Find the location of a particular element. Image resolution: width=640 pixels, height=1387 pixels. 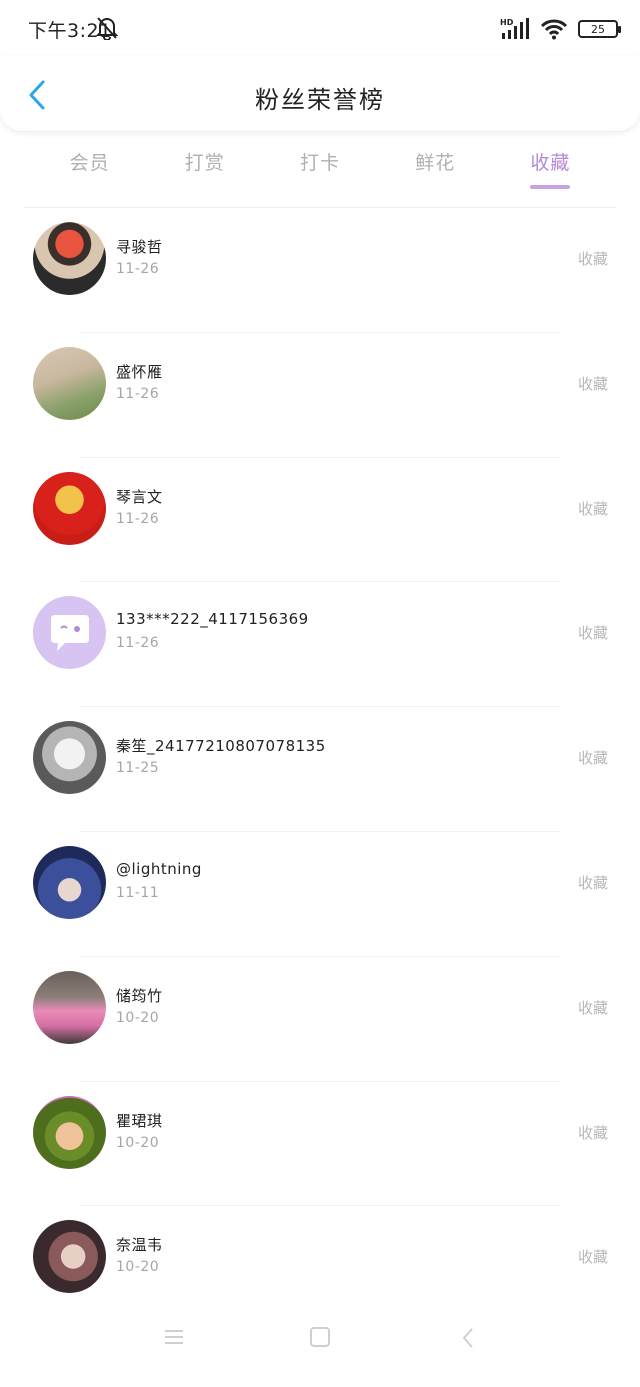

user-name: 寻骏哲 is located at coordinates (139, 247).